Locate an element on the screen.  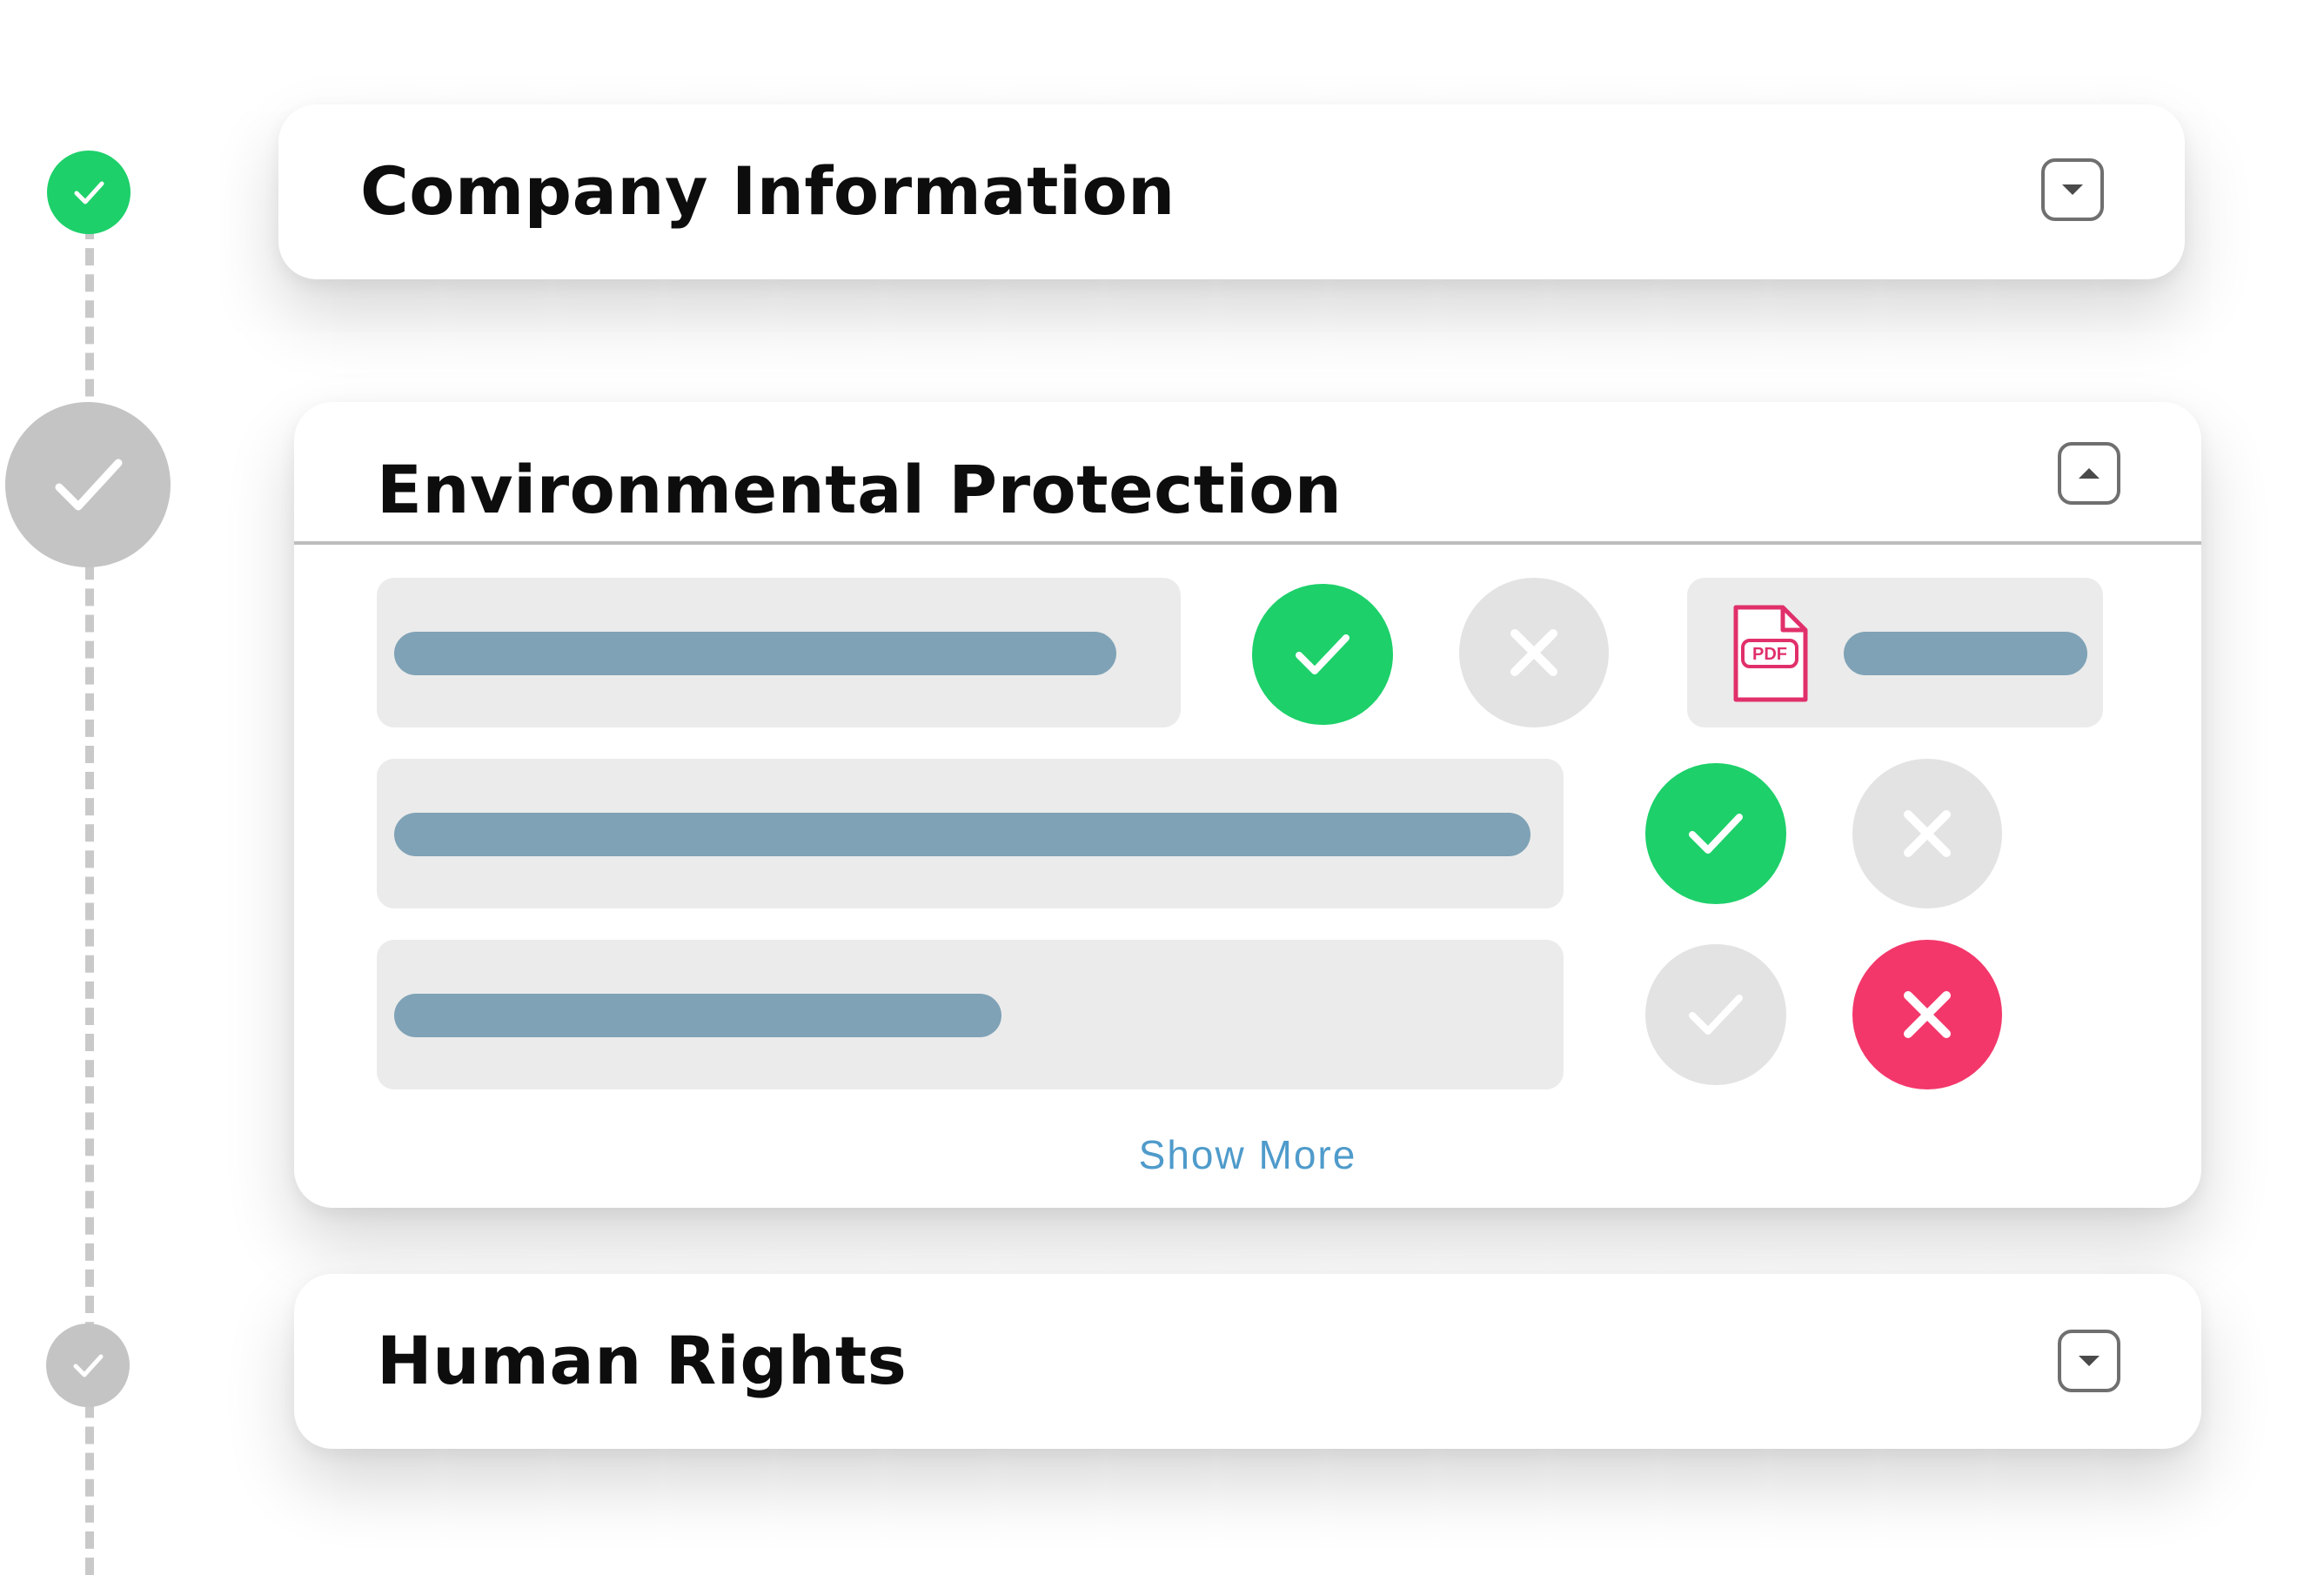
step-pending-indicator is located at coordinates (88, 1365).